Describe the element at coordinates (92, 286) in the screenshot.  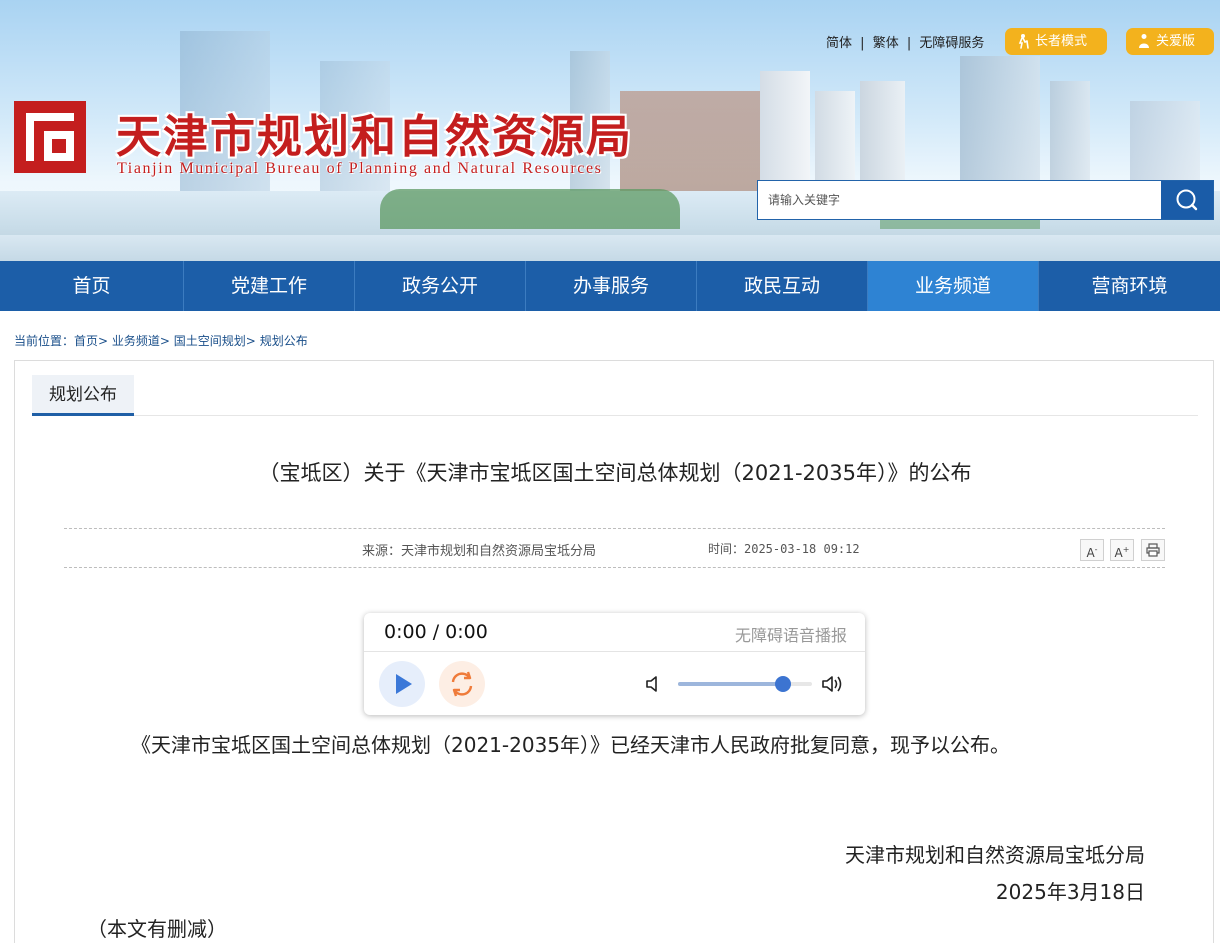
I see `nav-home: 首页` at that location.